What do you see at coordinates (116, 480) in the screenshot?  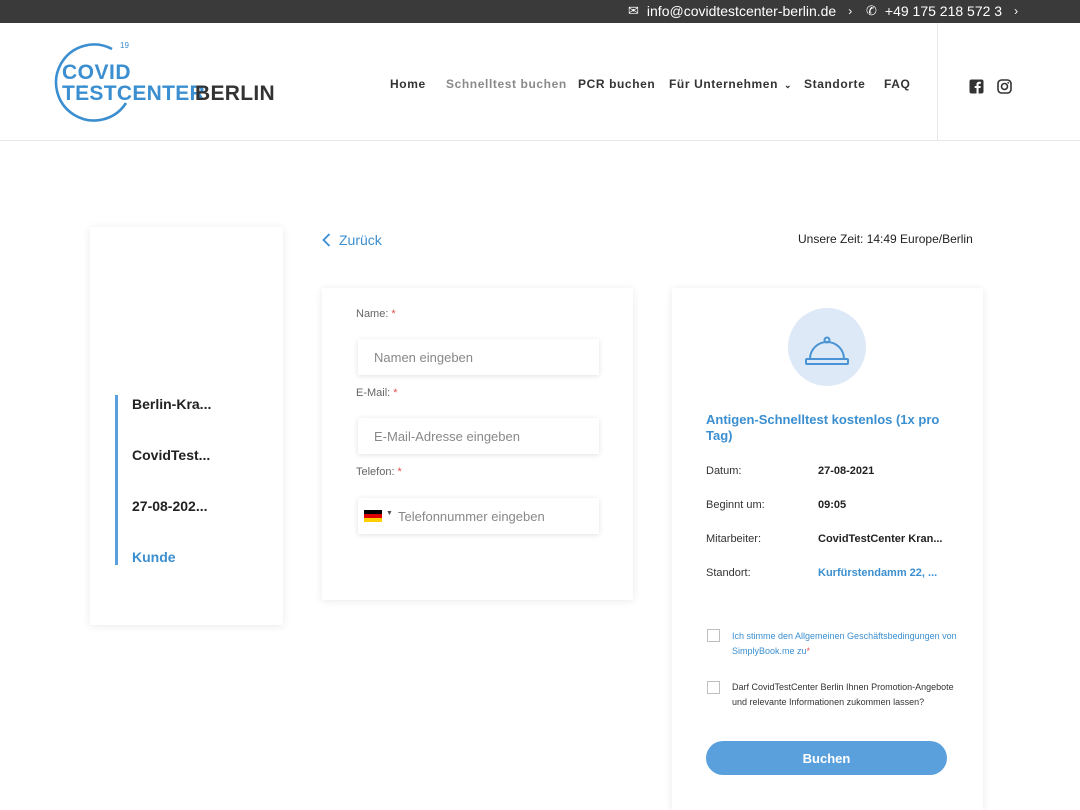 I see `steps-progress-bar` at bounding box center [116, 480].